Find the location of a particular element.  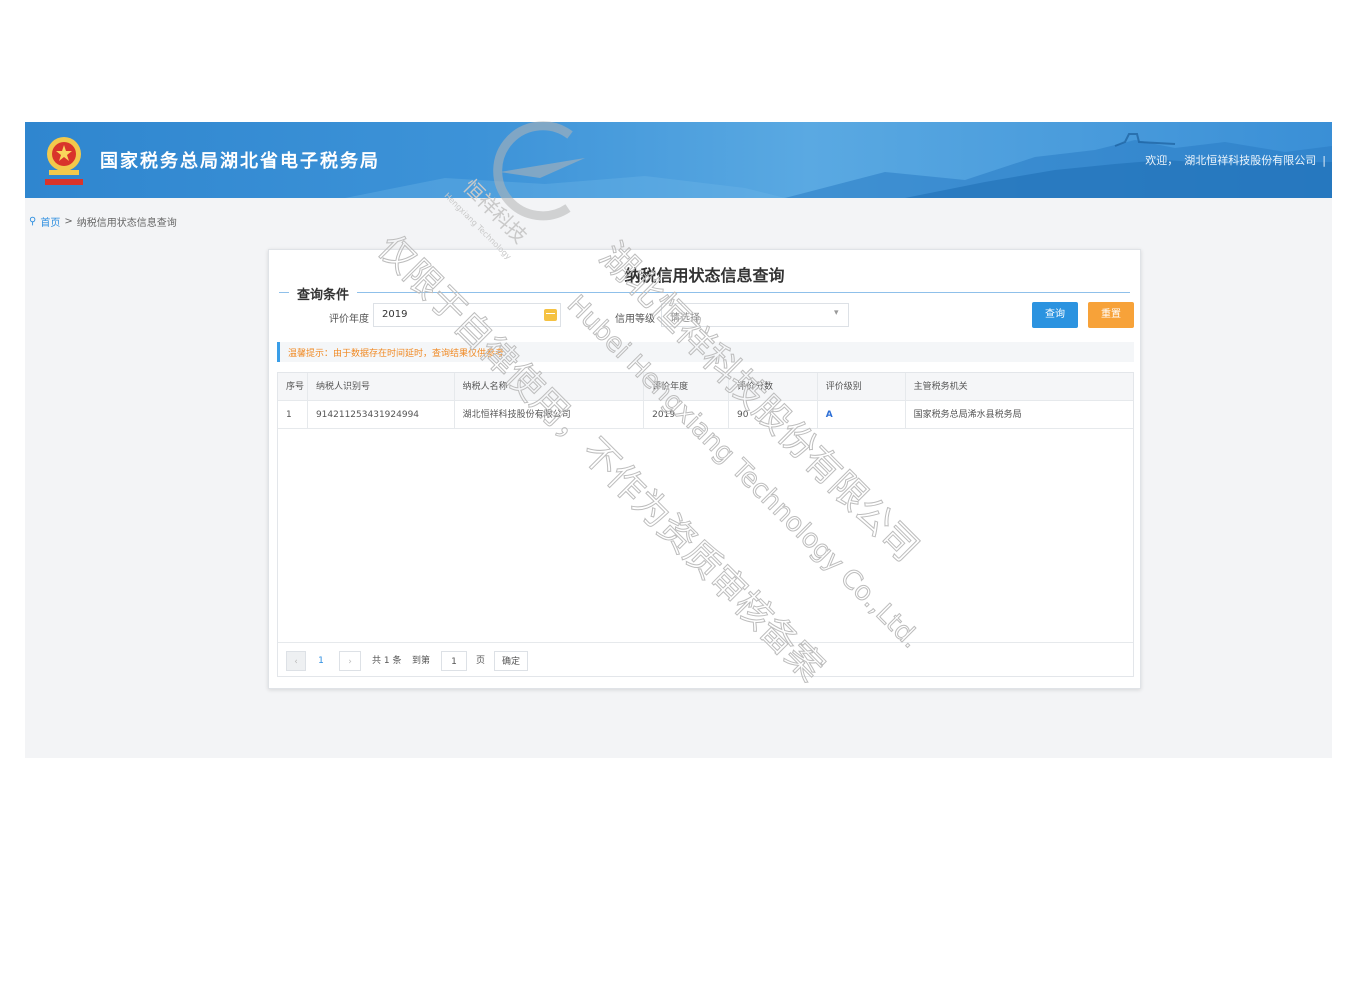

breadcrumb-arrow: > is located at coordinates (68, 221).